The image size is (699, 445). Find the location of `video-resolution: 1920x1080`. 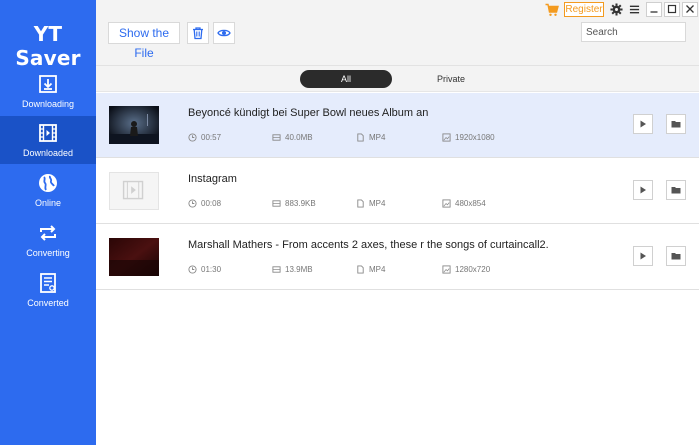

video-resolution: 1920x1080 is located at coordinates (468, 137).